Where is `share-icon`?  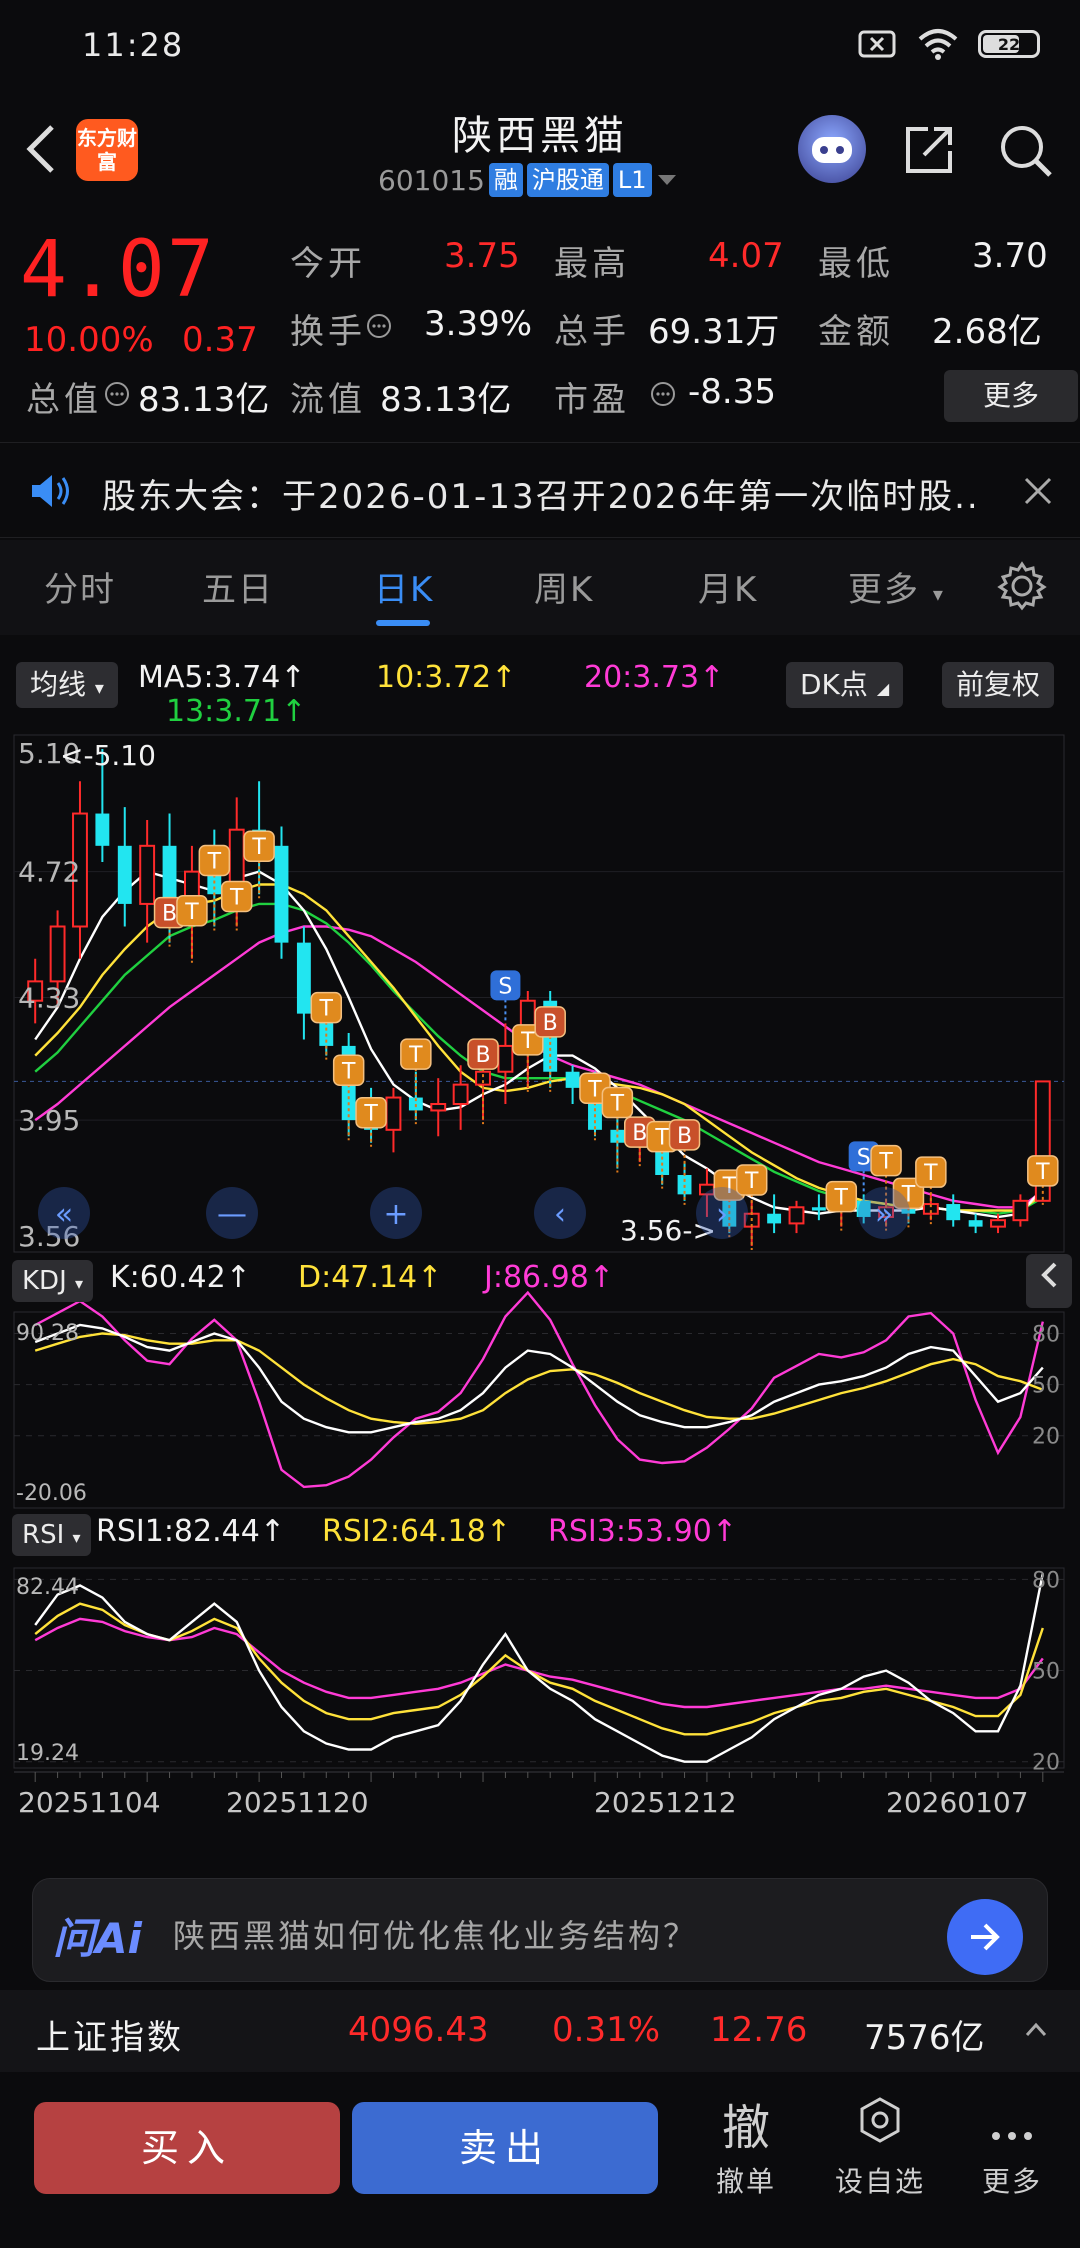 share-icon is located at coordinates (929, 150).